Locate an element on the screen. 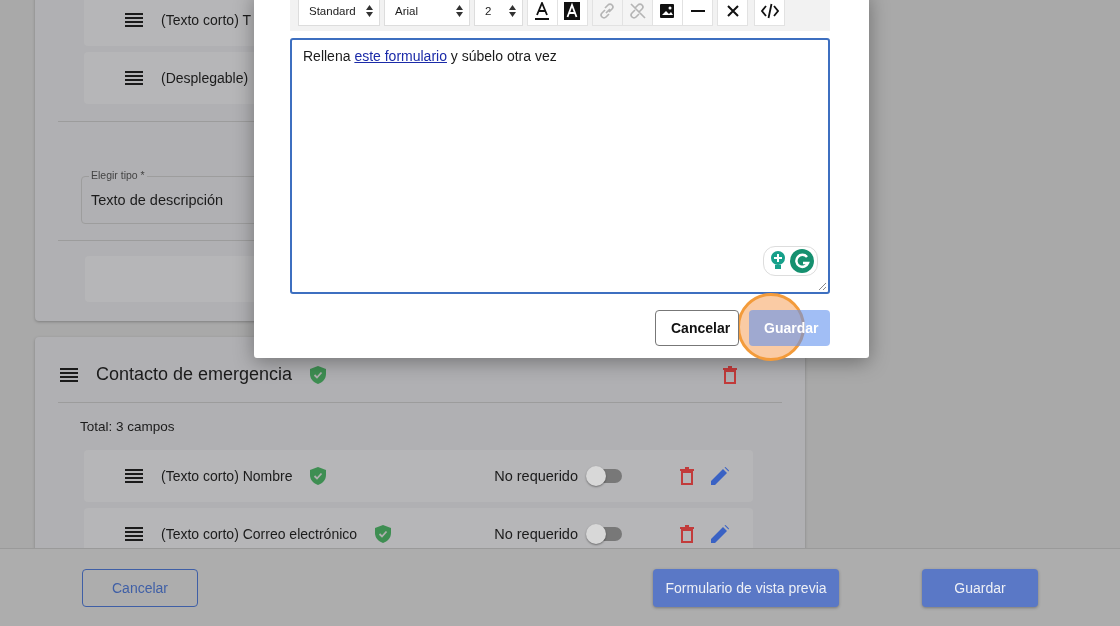 This screenshot has width=1120, height=626. form-link: este formulario is located at coordinates (400, 56).